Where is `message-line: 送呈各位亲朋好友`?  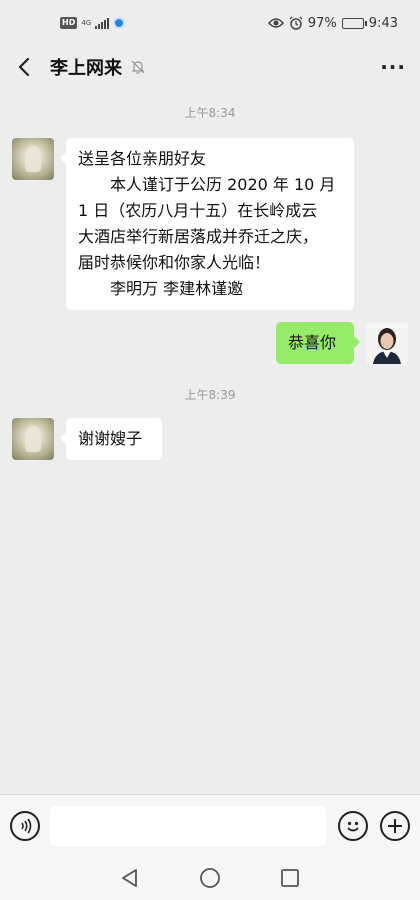
message-line: 送呈各位亲朋好友 is located at coordinates (142, 158).